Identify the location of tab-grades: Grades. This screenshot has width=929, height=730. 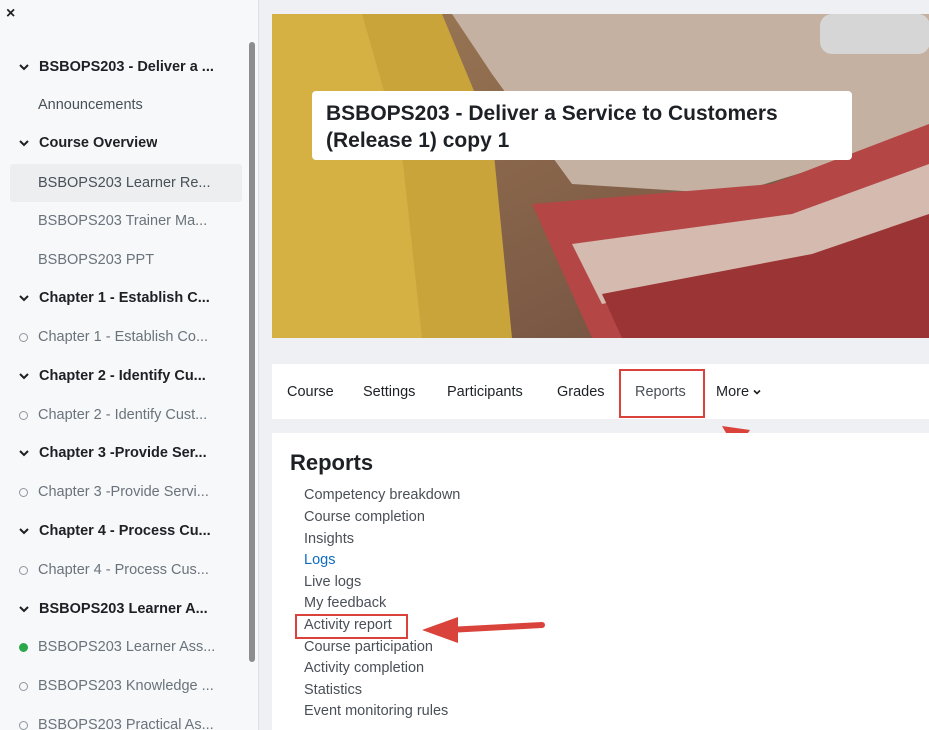
(581, 391).